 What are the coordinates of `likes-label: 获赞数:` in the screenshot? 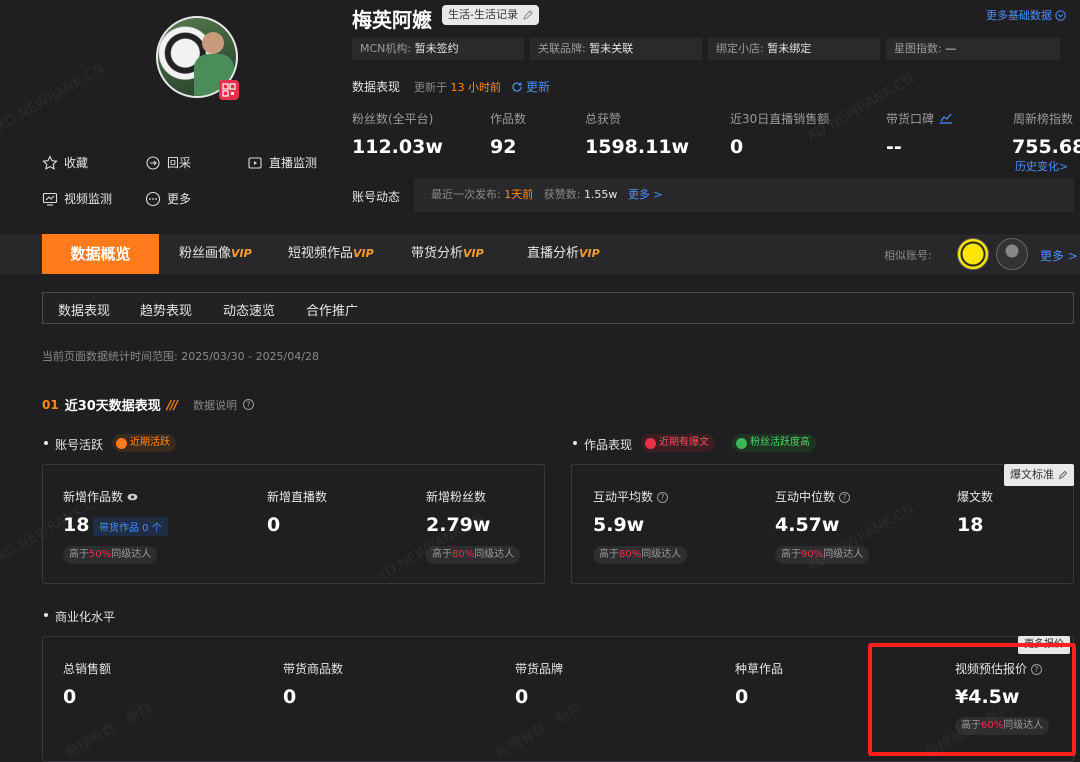 It's located at (562, 194).